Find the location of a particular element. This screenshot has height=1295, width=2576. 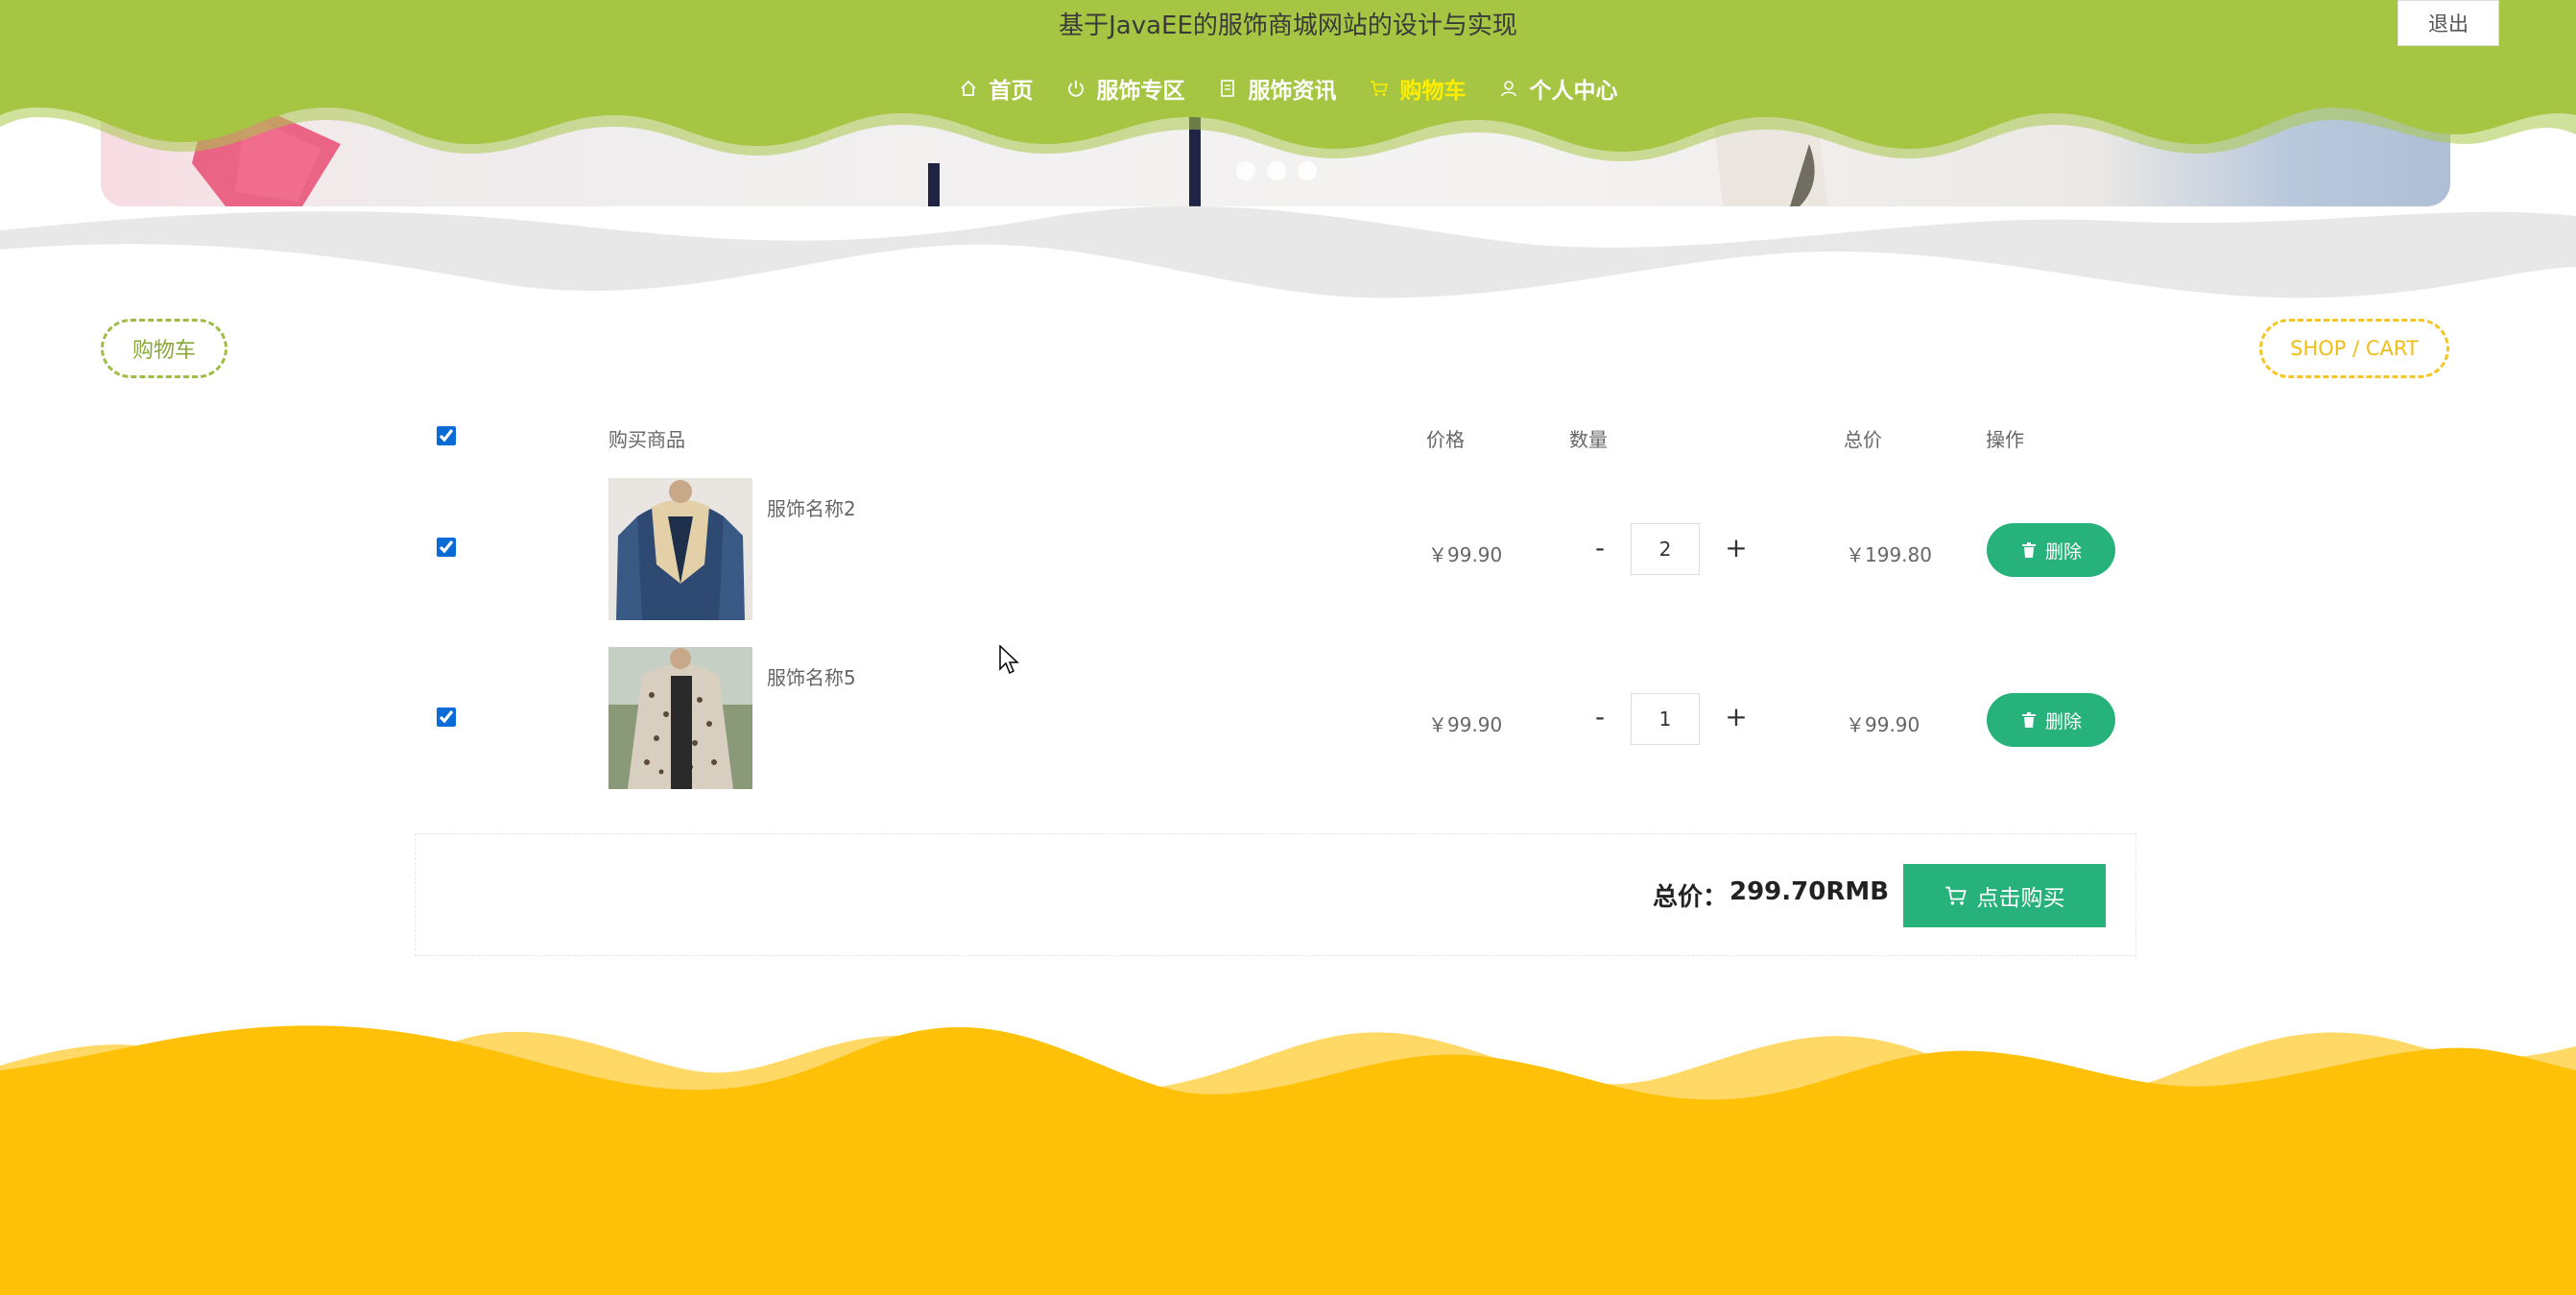

item-subtotal: ￥199.80 is located at coordinates (1889, 554).